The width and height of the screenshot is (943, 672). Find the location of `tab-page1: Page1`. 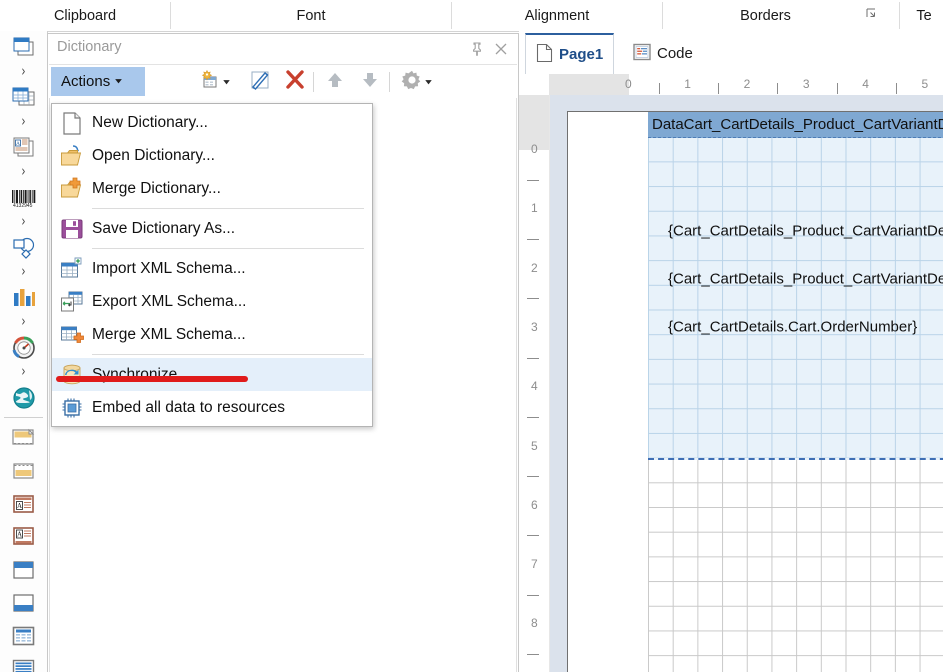

tab-page1: Page1 is located at coordinates (570, 53).